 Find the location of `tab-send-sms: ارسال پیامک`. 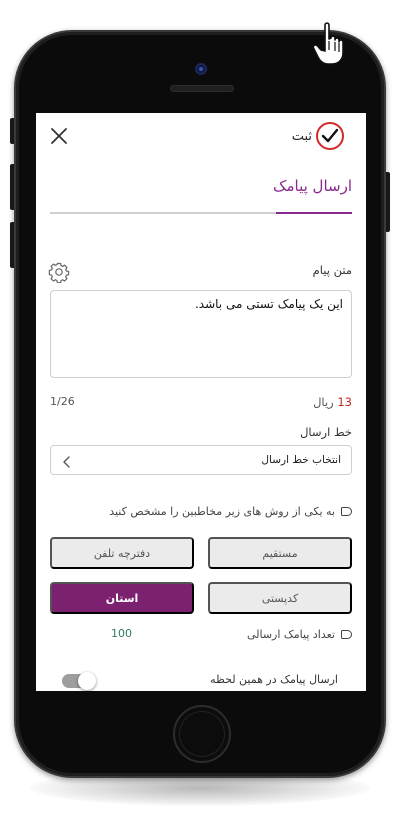

tab-send-sms: ارسال پیامک is located at coordinates (312, 186).